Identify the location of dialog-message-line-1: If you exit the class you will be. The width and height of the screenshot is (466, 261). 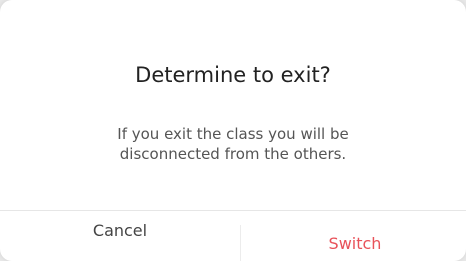
(233, 134).